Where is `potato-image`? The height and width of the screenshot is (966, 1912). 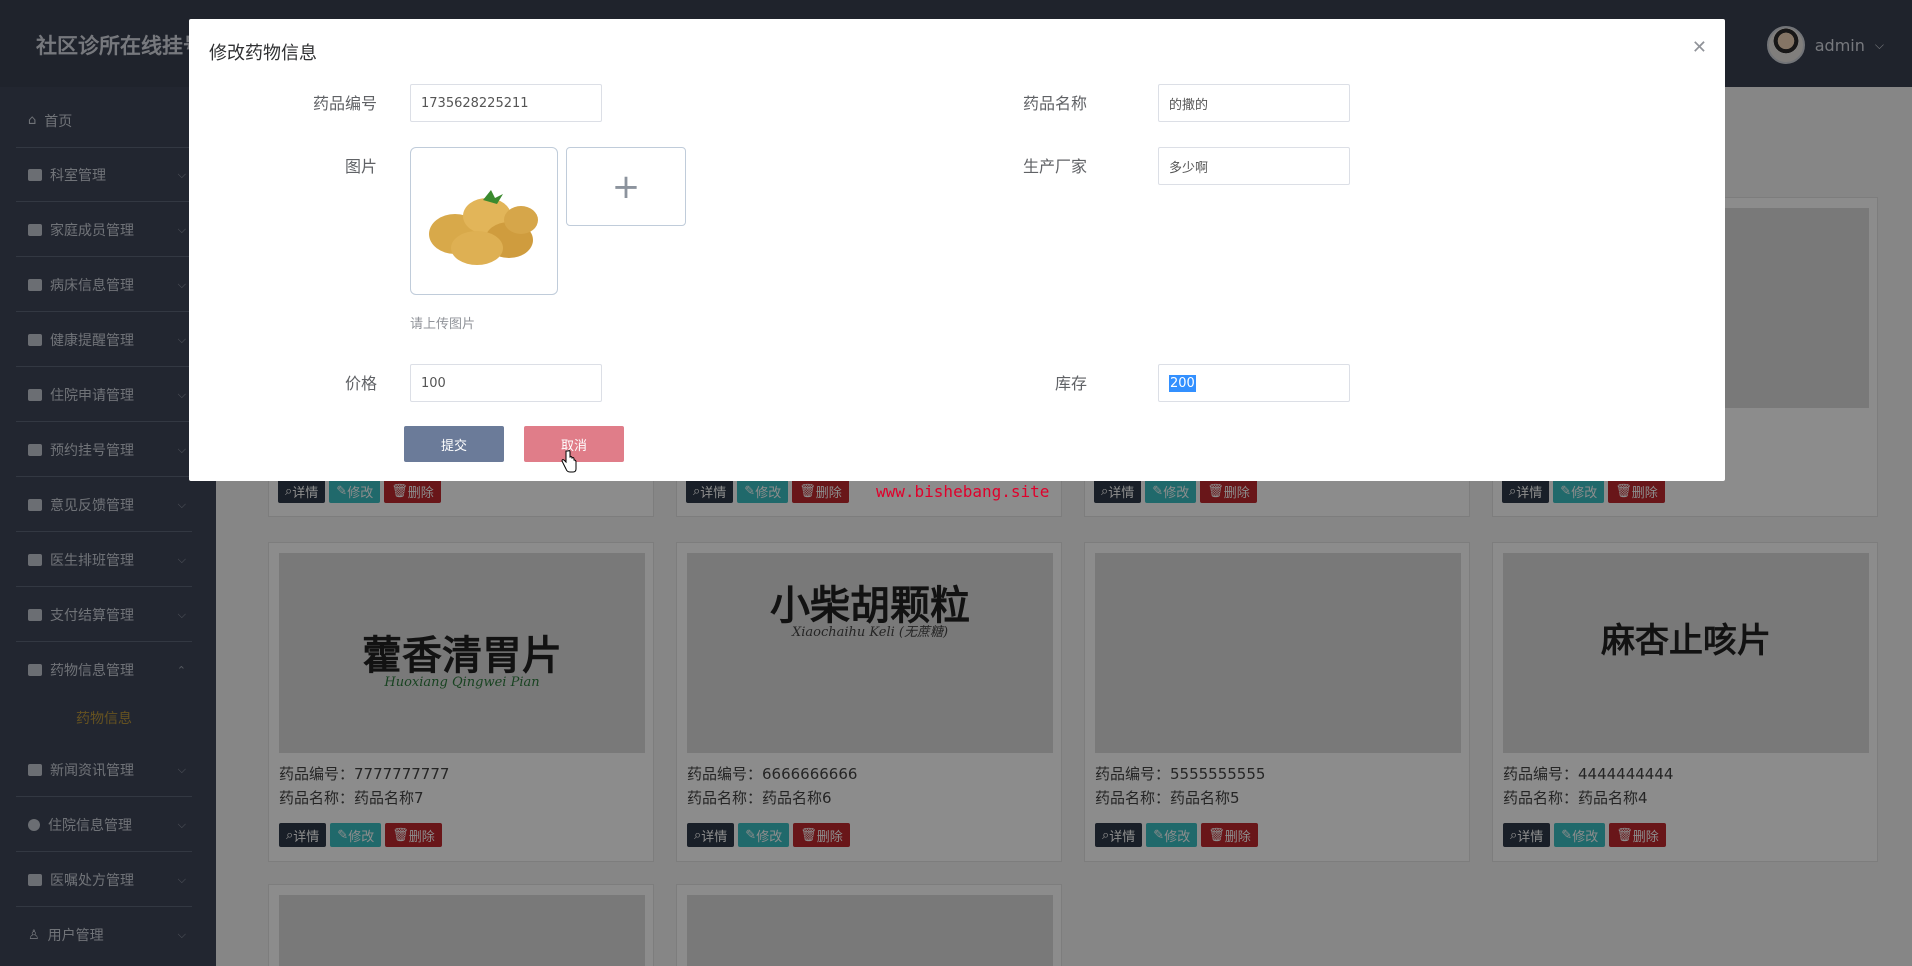 potato-image is located at coordinates (483, 227).